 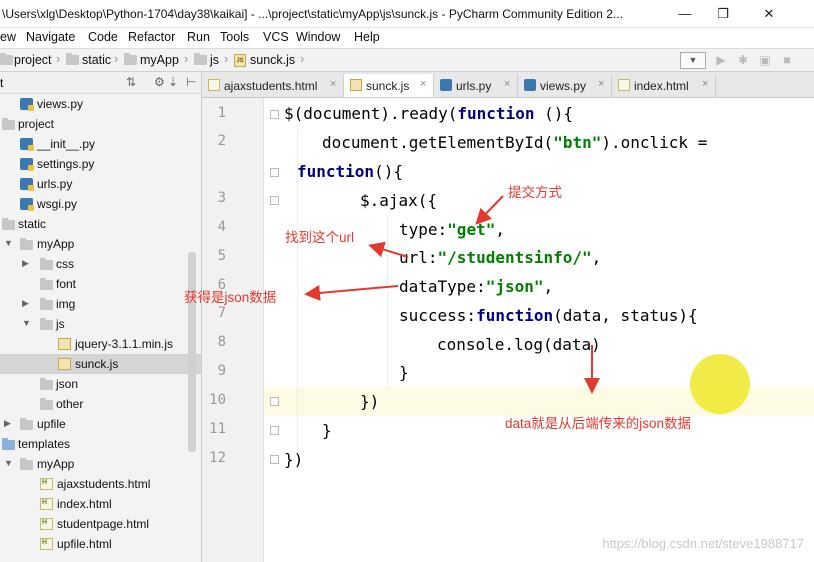 I want to click on tree-item-views-py: views.py, so click(x=100, y=104).